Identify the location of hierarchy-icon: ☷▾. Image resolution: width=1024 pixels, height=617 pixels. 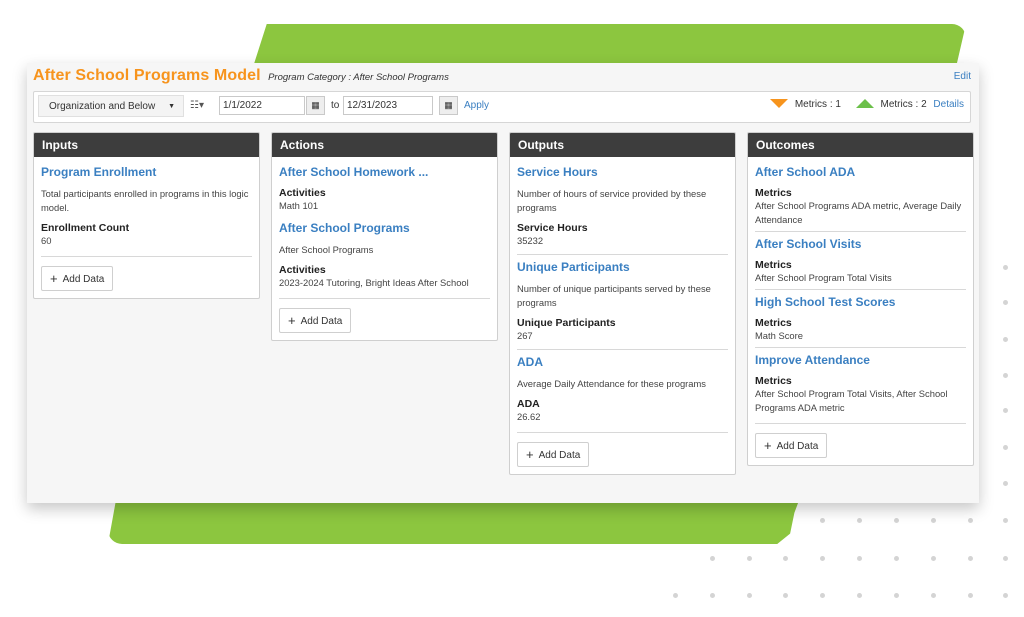
(197, 105).